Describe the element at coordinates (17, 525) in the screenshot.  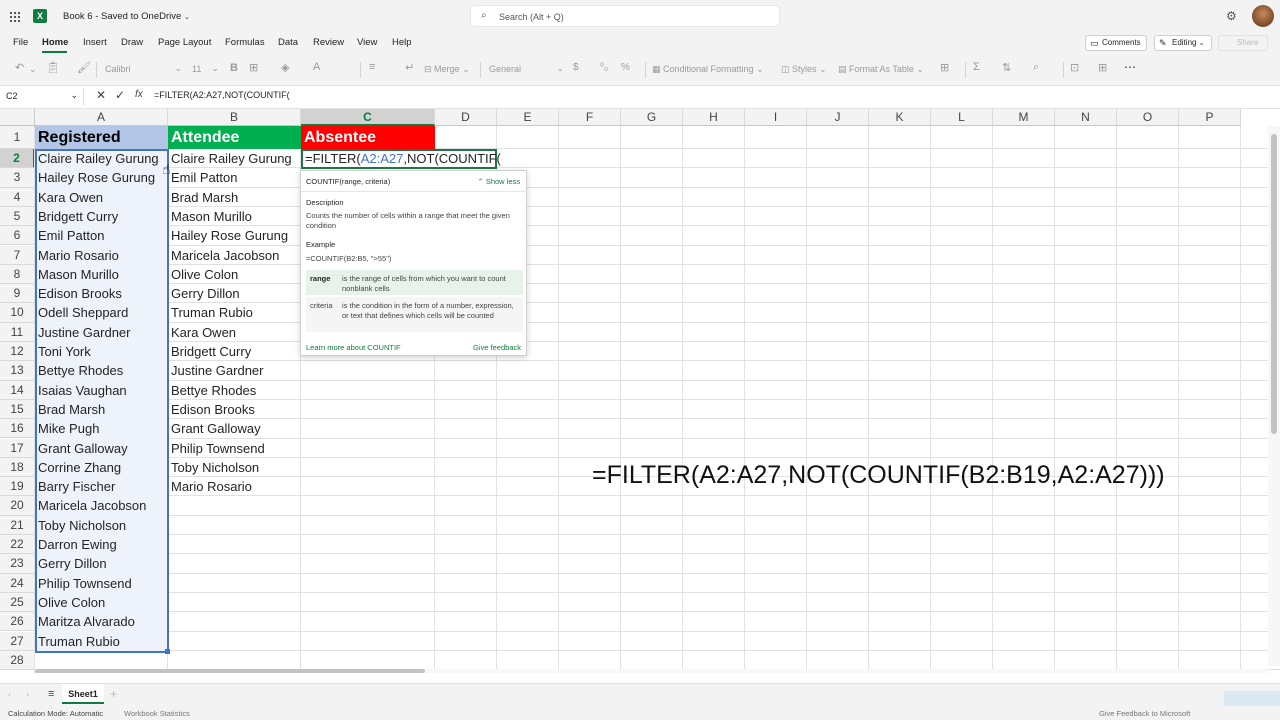
I see `row-header-21: 21` at that location.